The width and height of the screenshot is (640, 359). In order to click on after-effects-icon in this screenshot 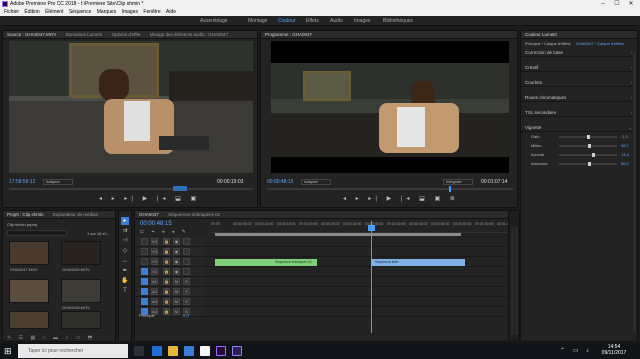, I will do `click(237, 351)`.